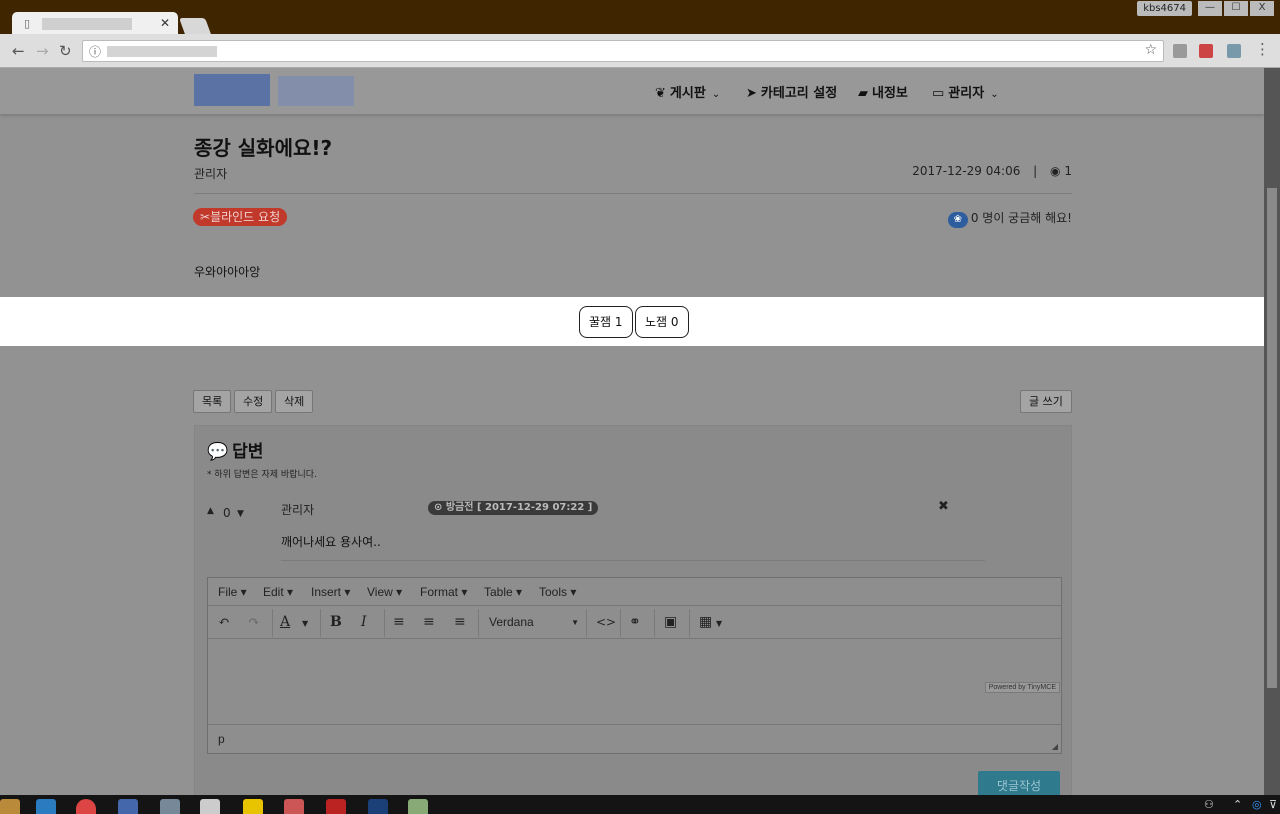 This screenshot has height=814, width=1280. Describe the element at coordinates (716, 94) in the screenshot. I see `chevron-down-icon: ⌄` at that location.